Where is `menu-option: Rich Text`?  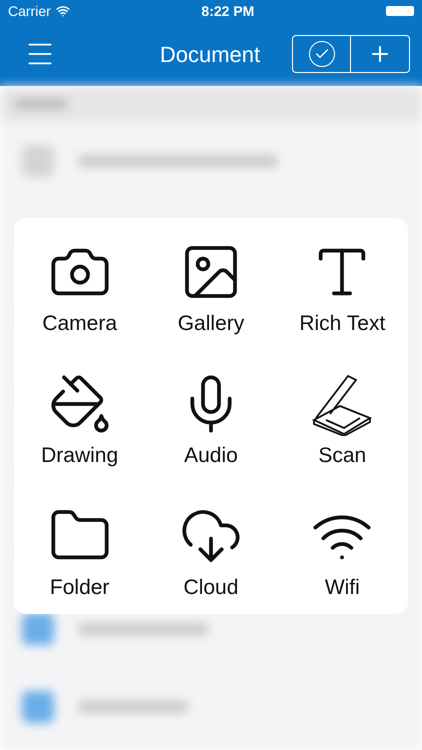
menu-option: Rich Text is located at coordinates (342, 284).